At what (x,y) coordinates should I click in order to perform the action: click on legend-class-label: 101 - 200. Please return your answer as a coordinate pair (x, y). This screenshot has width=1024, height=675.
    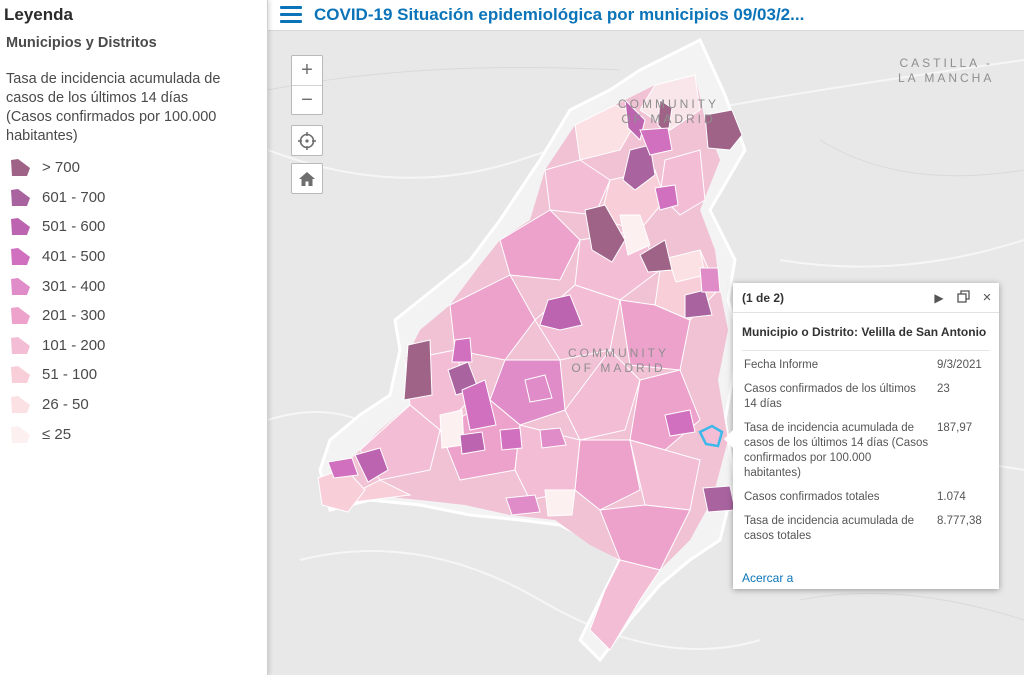
    Looking at the image, I should click on (74, 345).